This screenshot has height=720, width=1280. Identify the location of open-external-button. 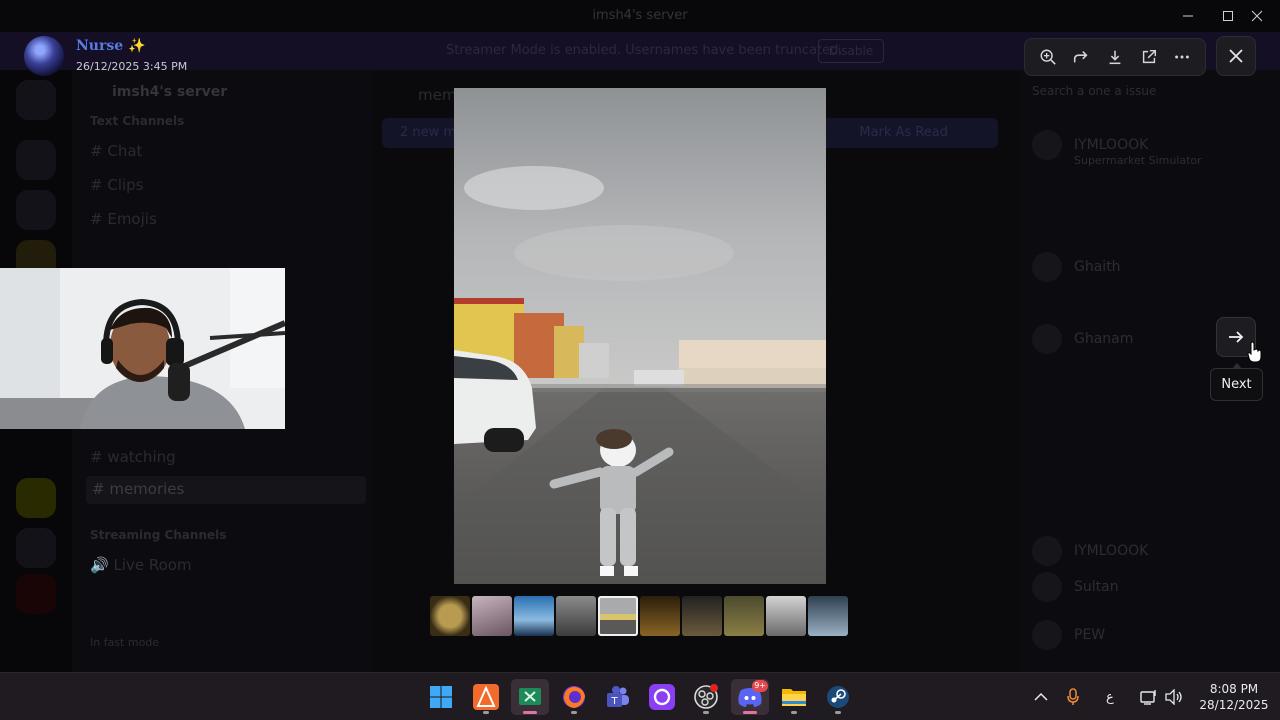
(1149, 57).